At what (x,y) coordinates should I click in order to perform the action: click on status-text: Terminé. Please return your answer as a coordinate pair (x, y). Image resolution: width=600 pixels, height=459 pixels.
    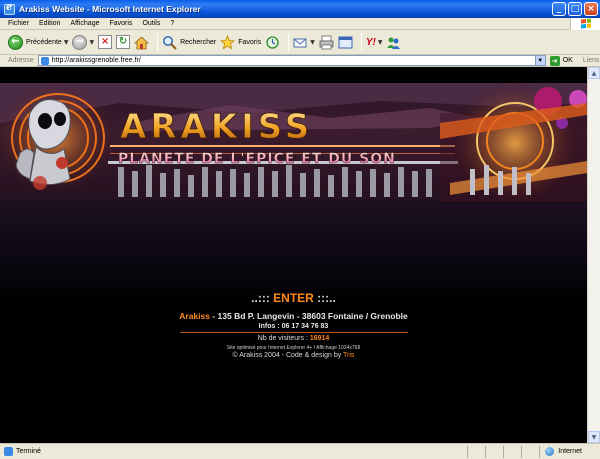
    Looking at the image, I should click on (28, 451).